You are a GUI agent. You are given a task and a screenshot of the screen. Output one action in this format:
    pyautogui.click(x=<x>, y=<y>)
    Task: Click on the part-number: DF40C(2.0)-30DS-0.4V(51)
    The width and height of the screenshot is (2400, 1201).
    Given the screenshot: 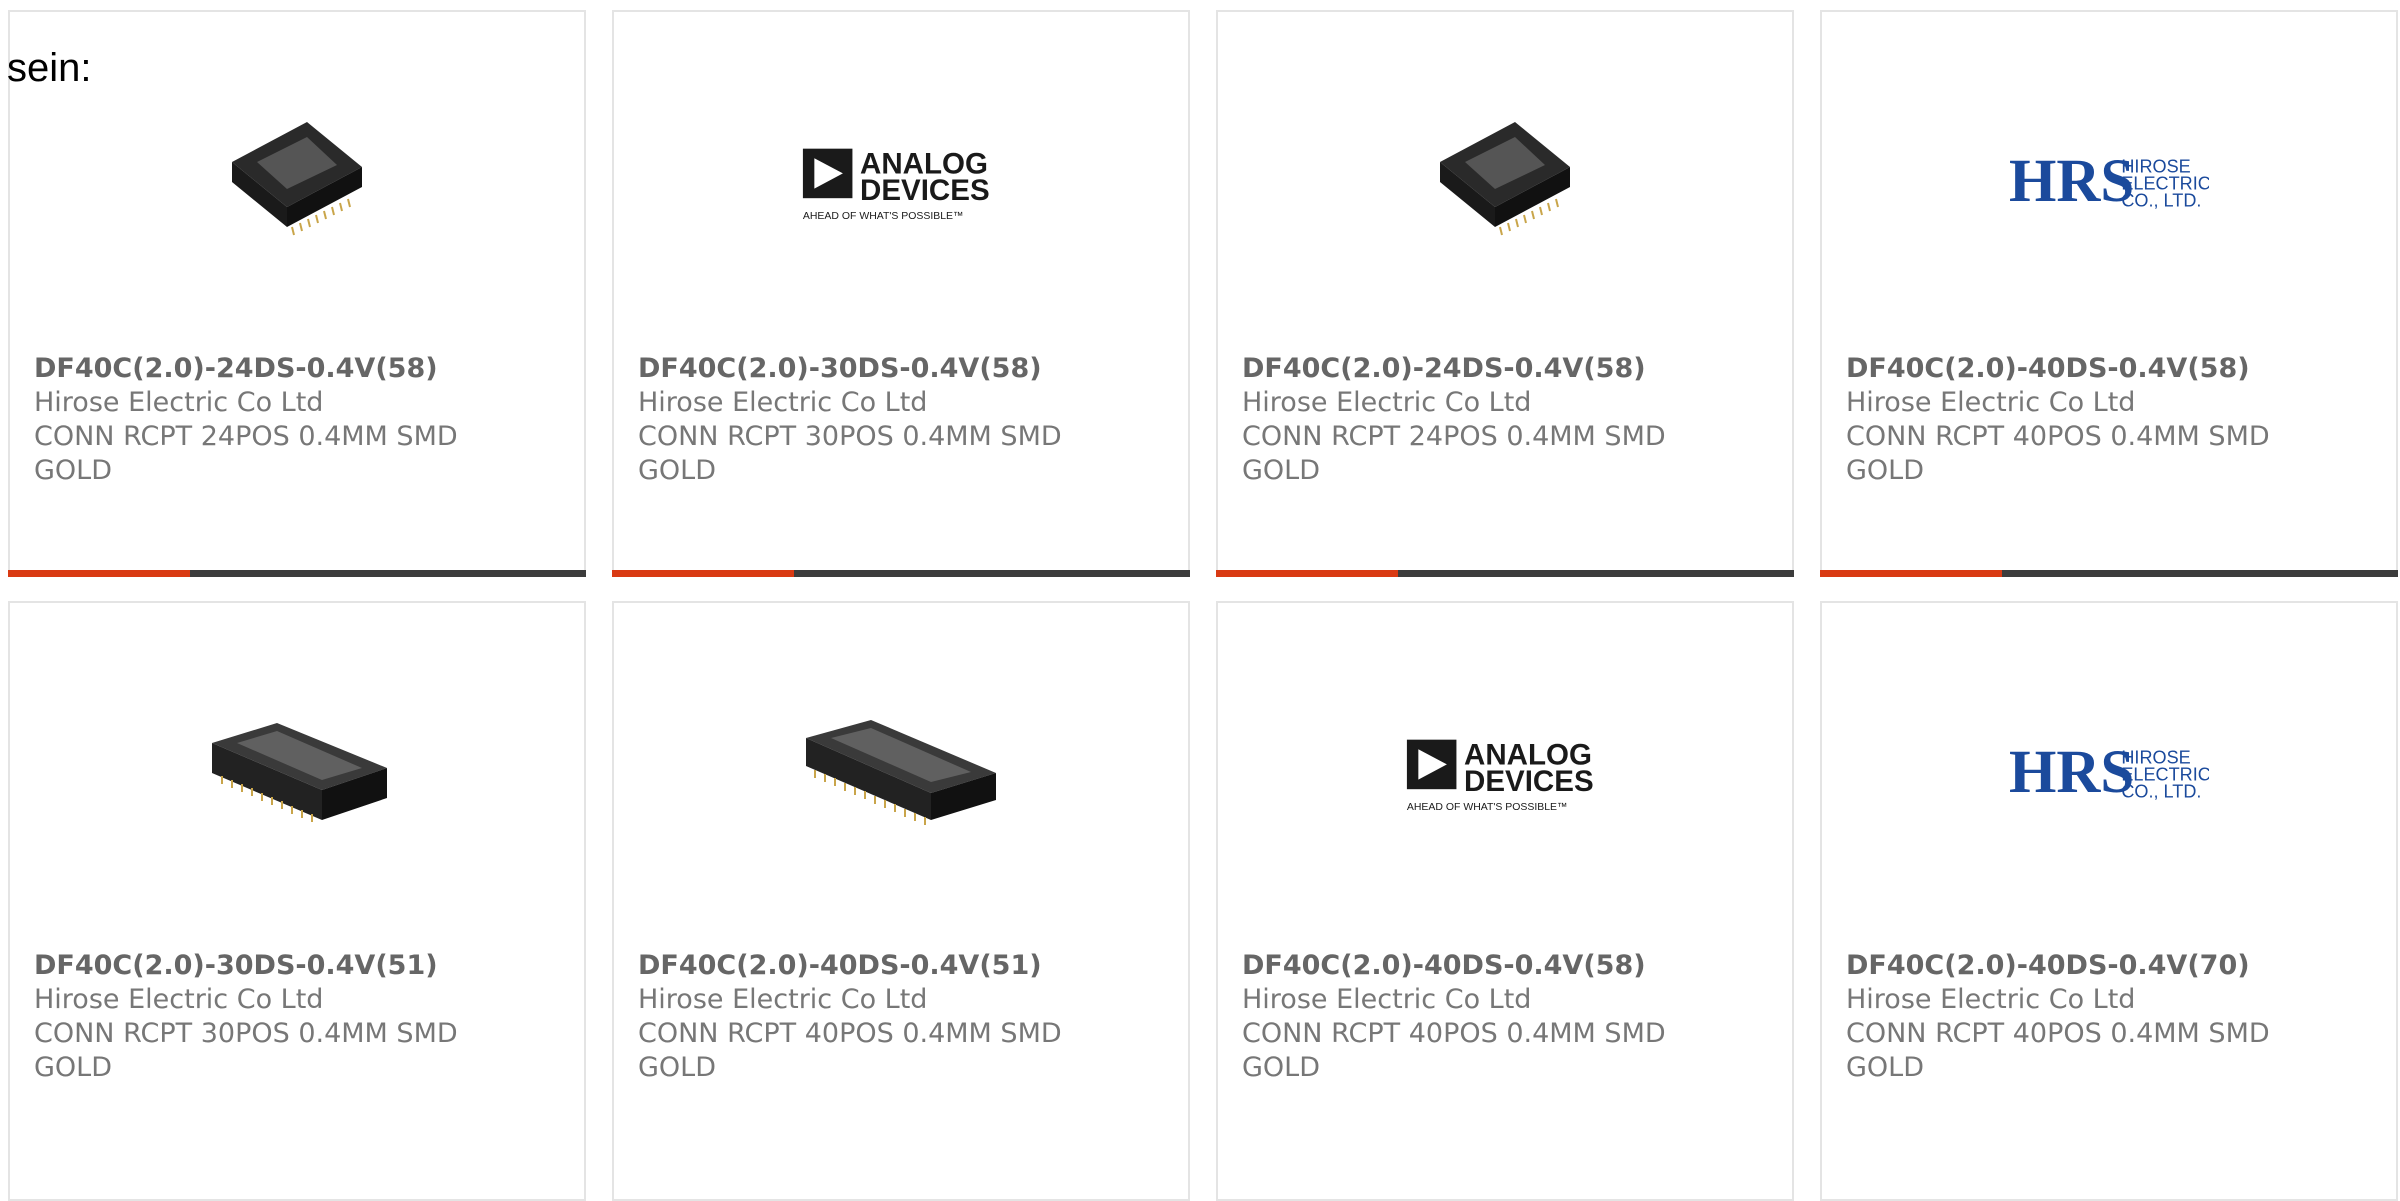 What is the action you would take?
    pyautogui.click(x=294, y=966)
    